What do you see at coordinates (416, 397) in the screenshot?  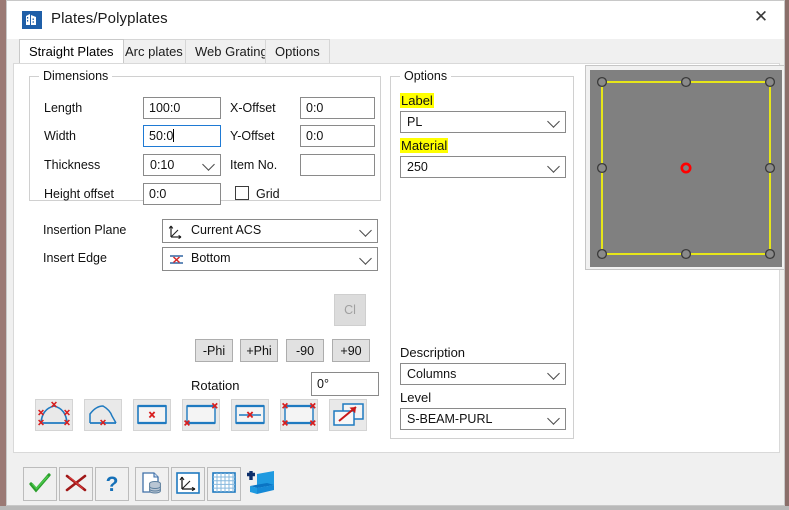 I see `level-field-label: Level` at bounding box center [416, 397].